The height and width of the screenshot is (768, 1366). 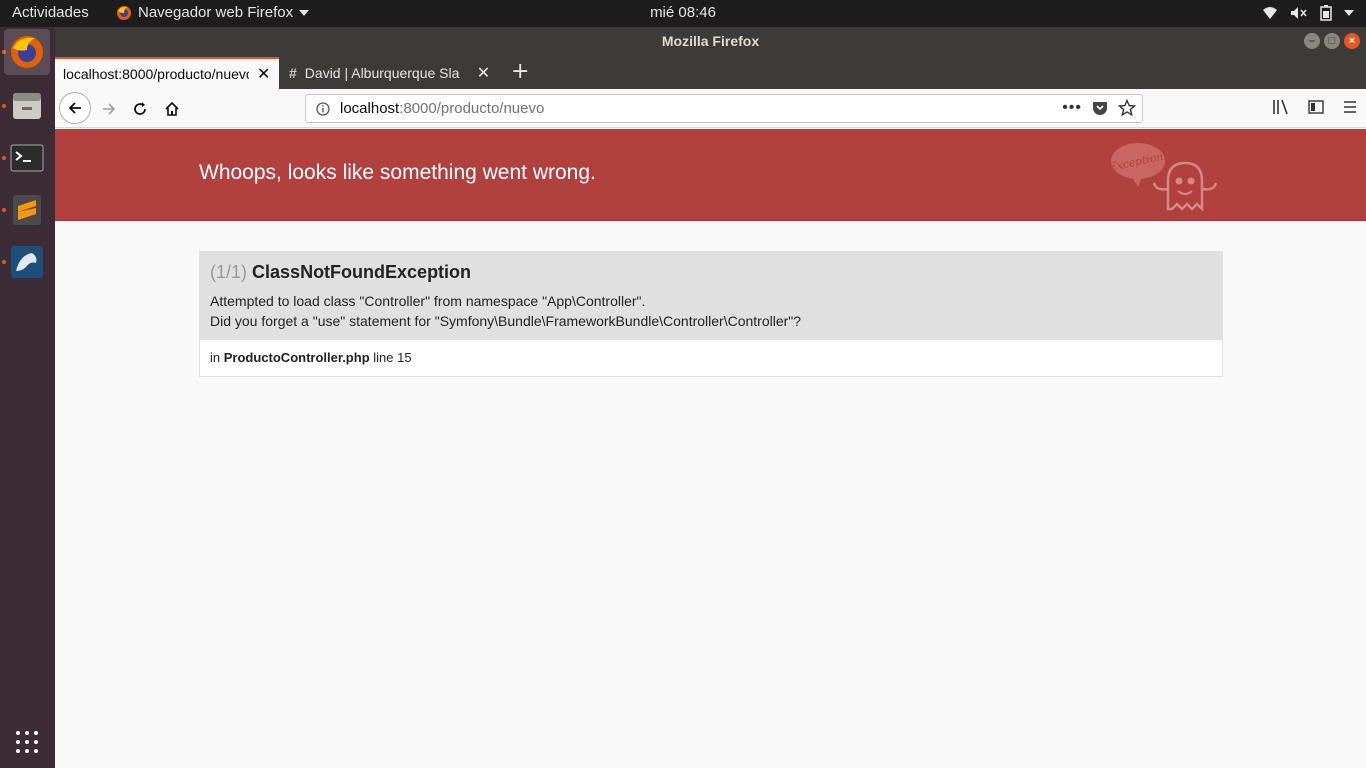 I want to click on battery-icon, so click(x=1326, y=13).